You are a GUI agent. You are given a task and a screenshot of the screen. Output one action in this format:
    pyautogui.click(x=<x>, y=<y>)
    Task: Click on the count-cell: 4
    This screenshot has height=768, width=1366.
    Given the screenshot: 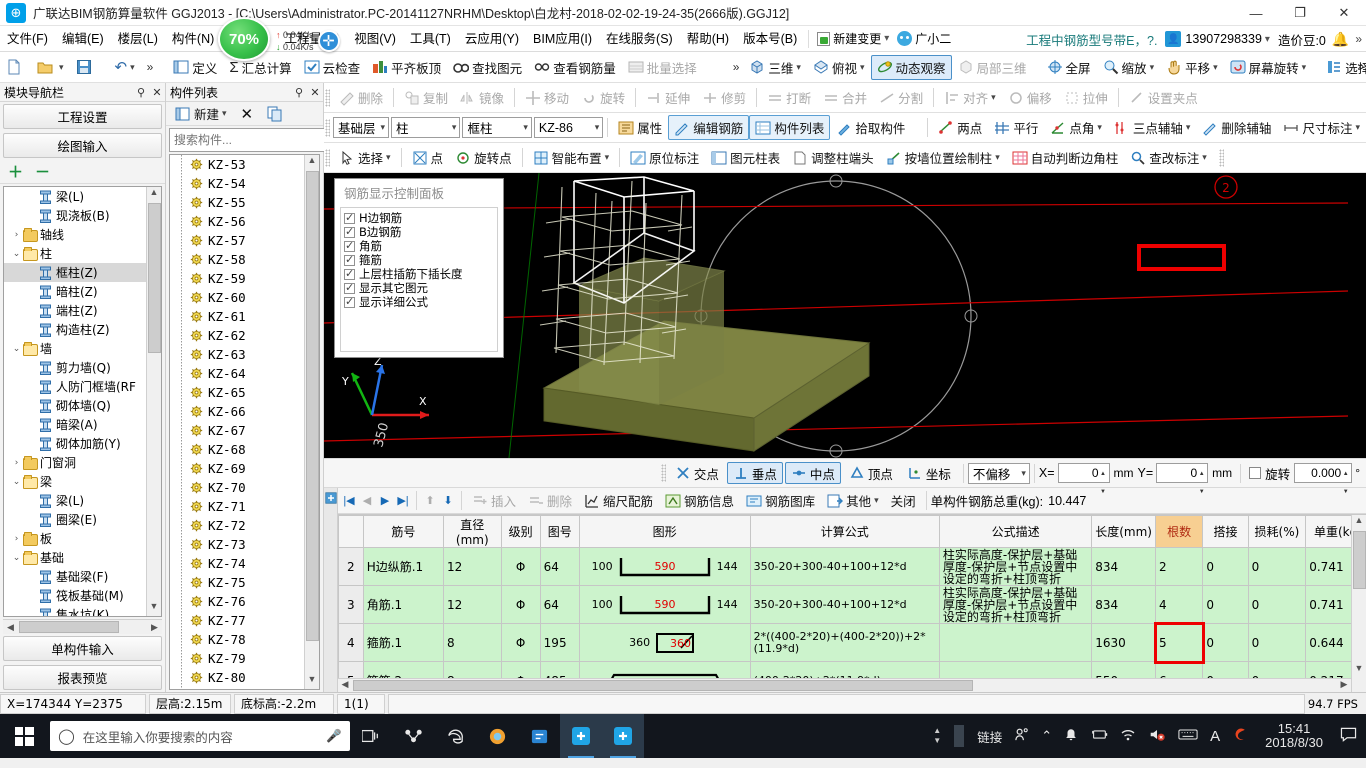 What is the action you would take?
    pyautogui.click(x=1179, y=604)
    